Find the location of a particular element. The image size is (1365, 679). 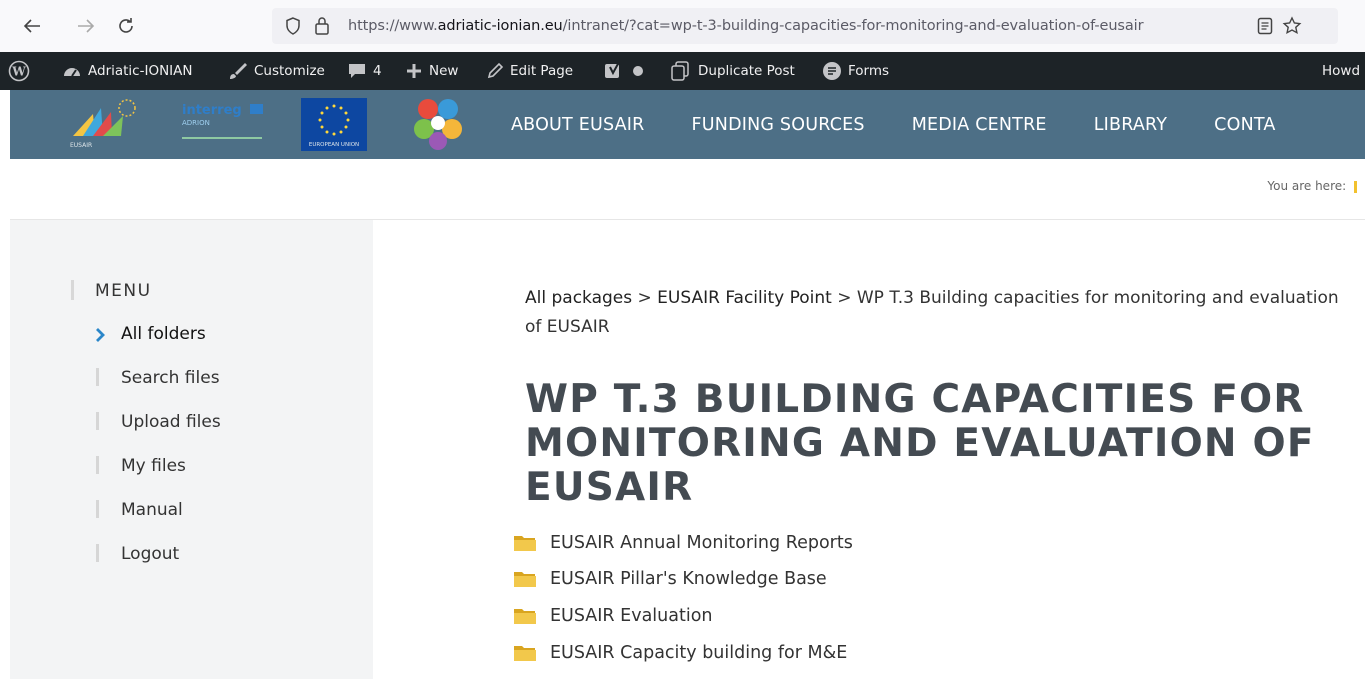

wp-logo-menu: W is located at coordinates (19, 71).